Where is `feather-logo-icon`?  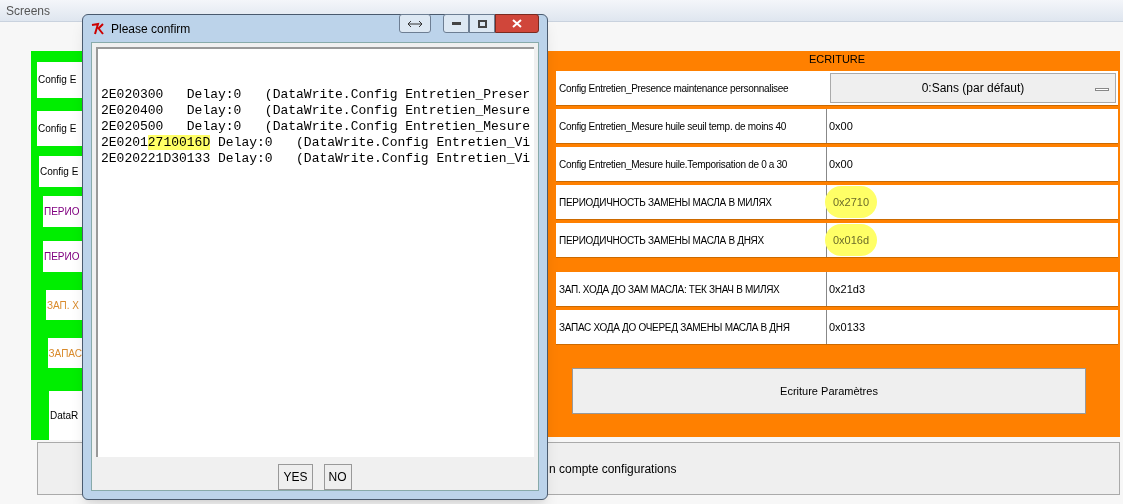 feather-logo-icon is located at coordinates (98, 28).